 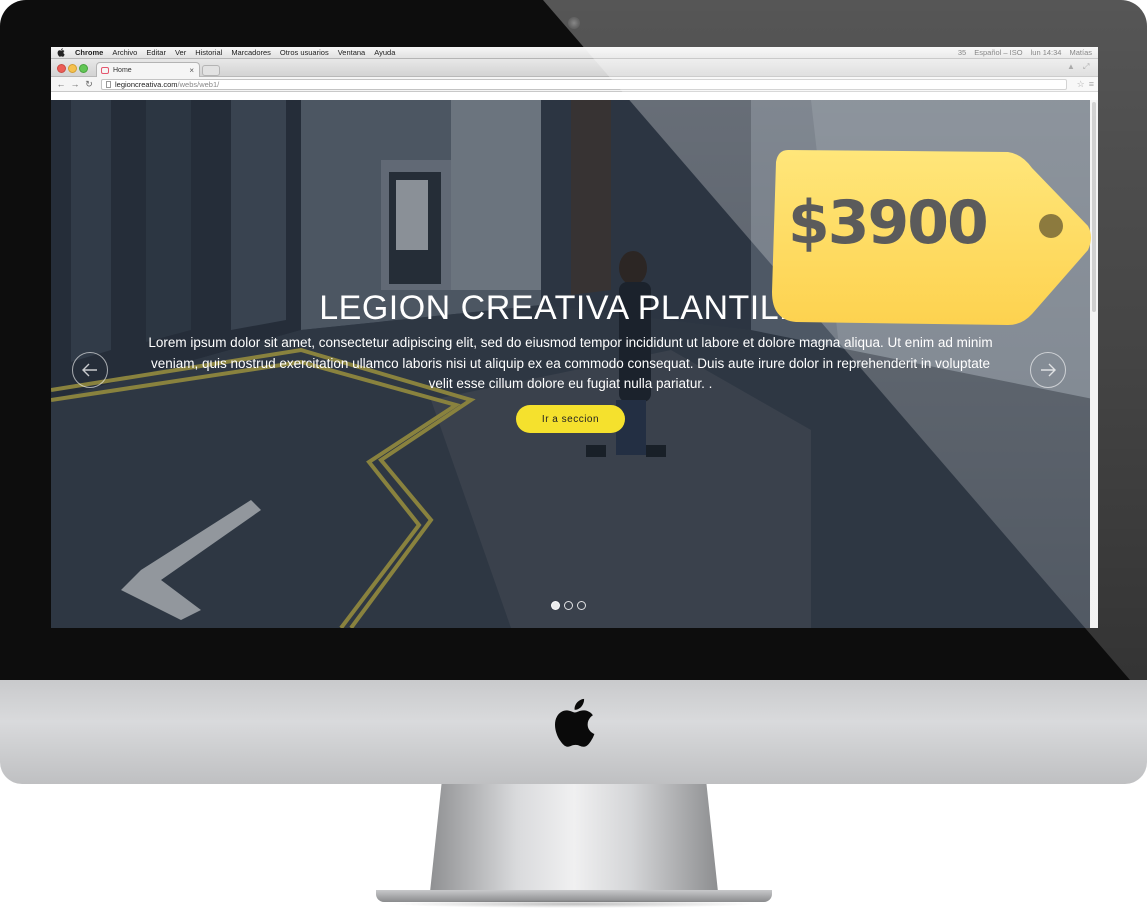 I want to click on battery-status: 35, so click(x=962, y=52).